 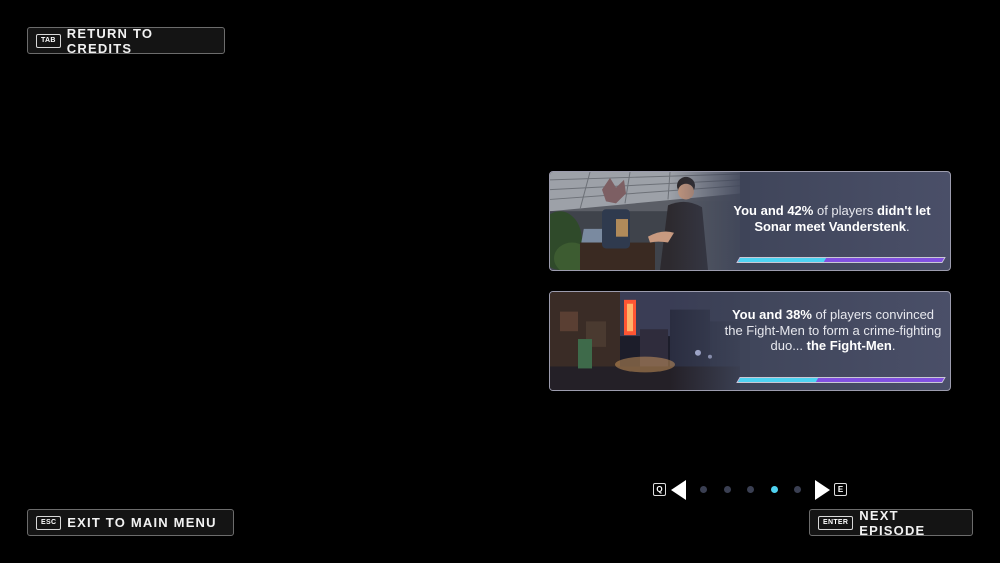 I want to click on return-to-credits-button: TAB RETURN TO CREDITS, so click(x=126, y=40).